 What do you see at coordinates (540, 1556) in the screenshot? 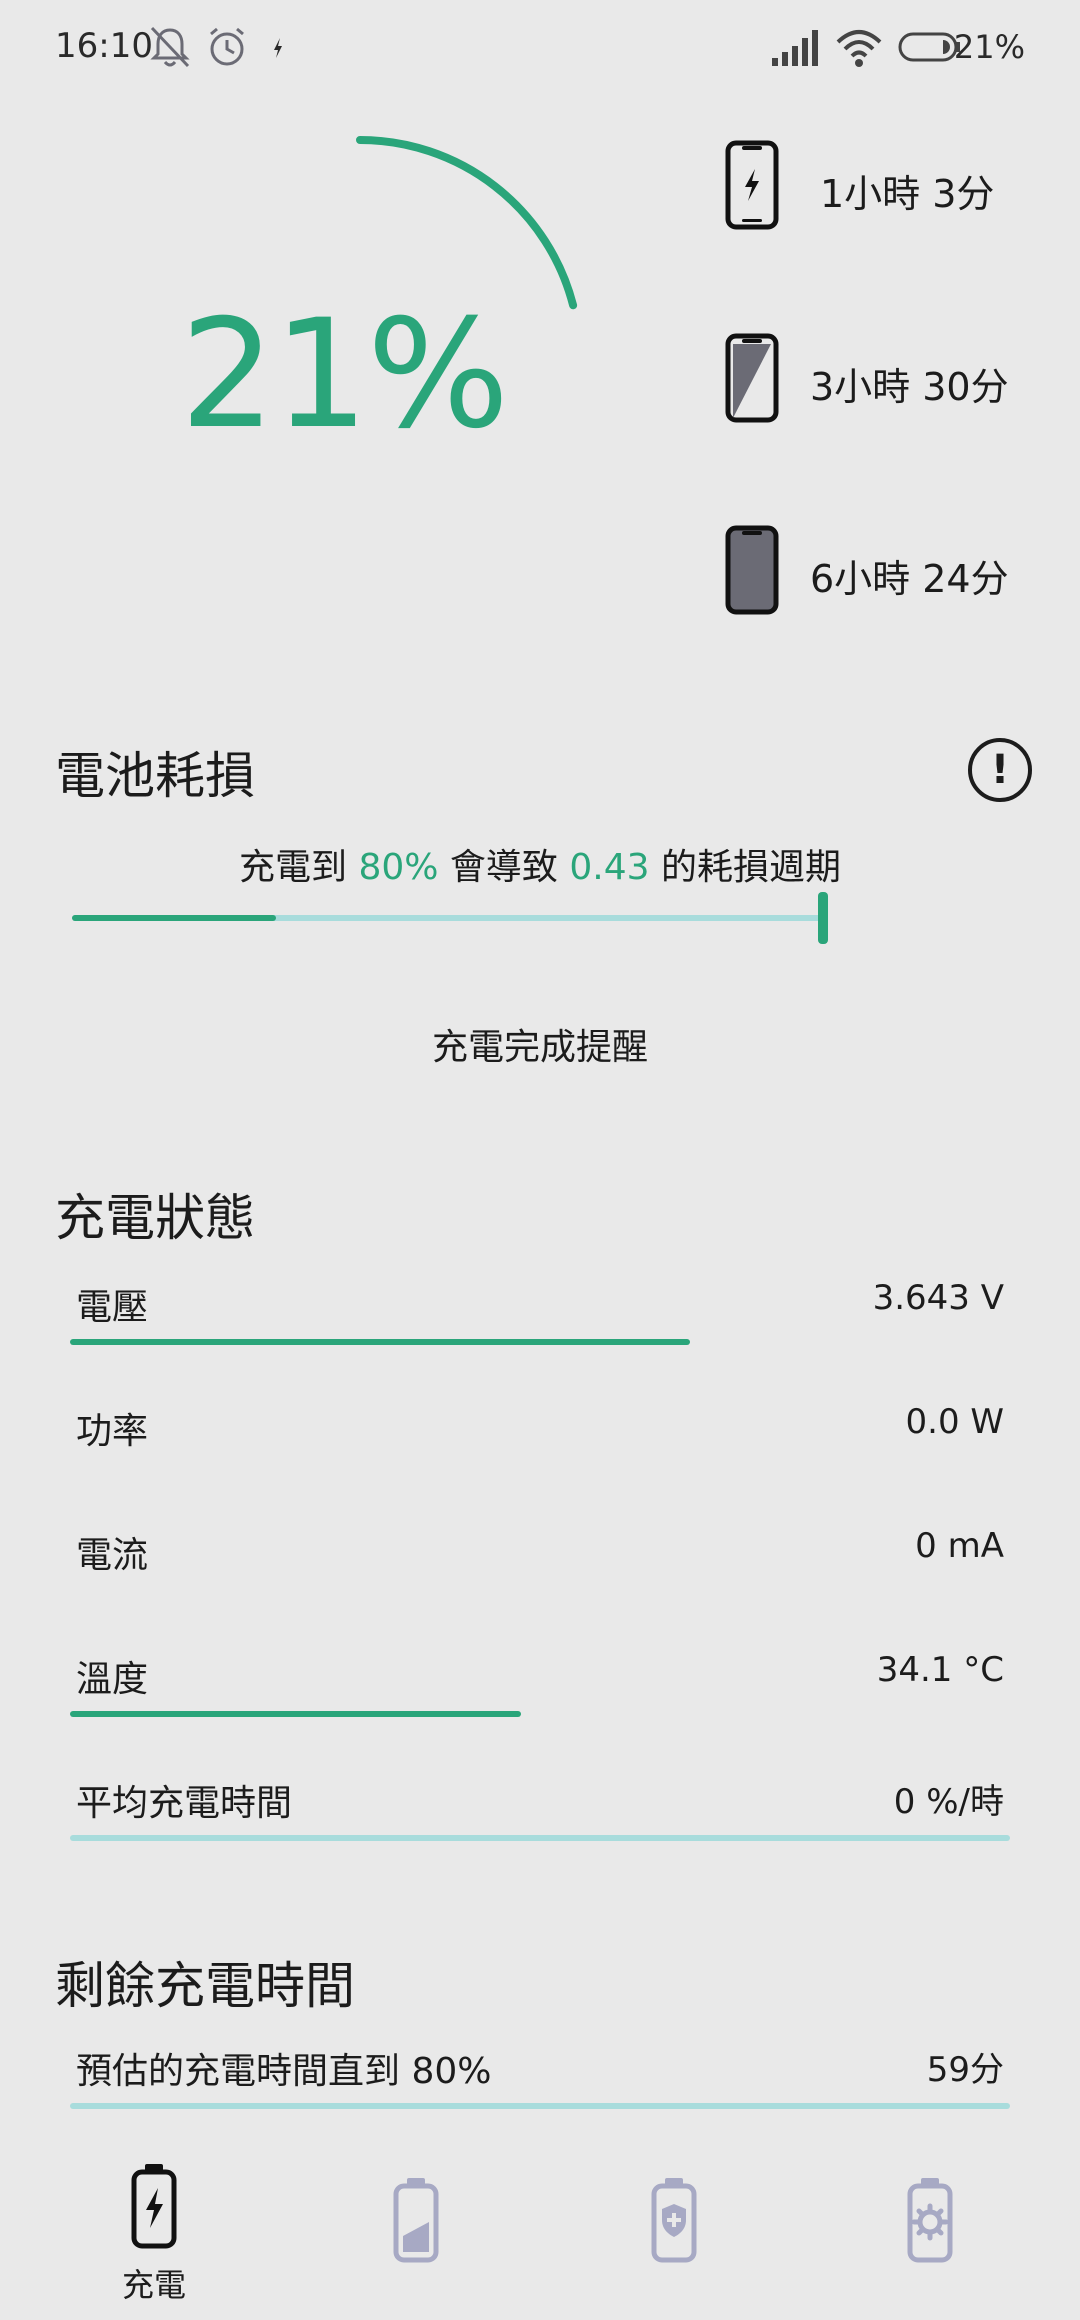
I see `stat-row-current: 電流 0 mA` at bounding box center [540, 1556].